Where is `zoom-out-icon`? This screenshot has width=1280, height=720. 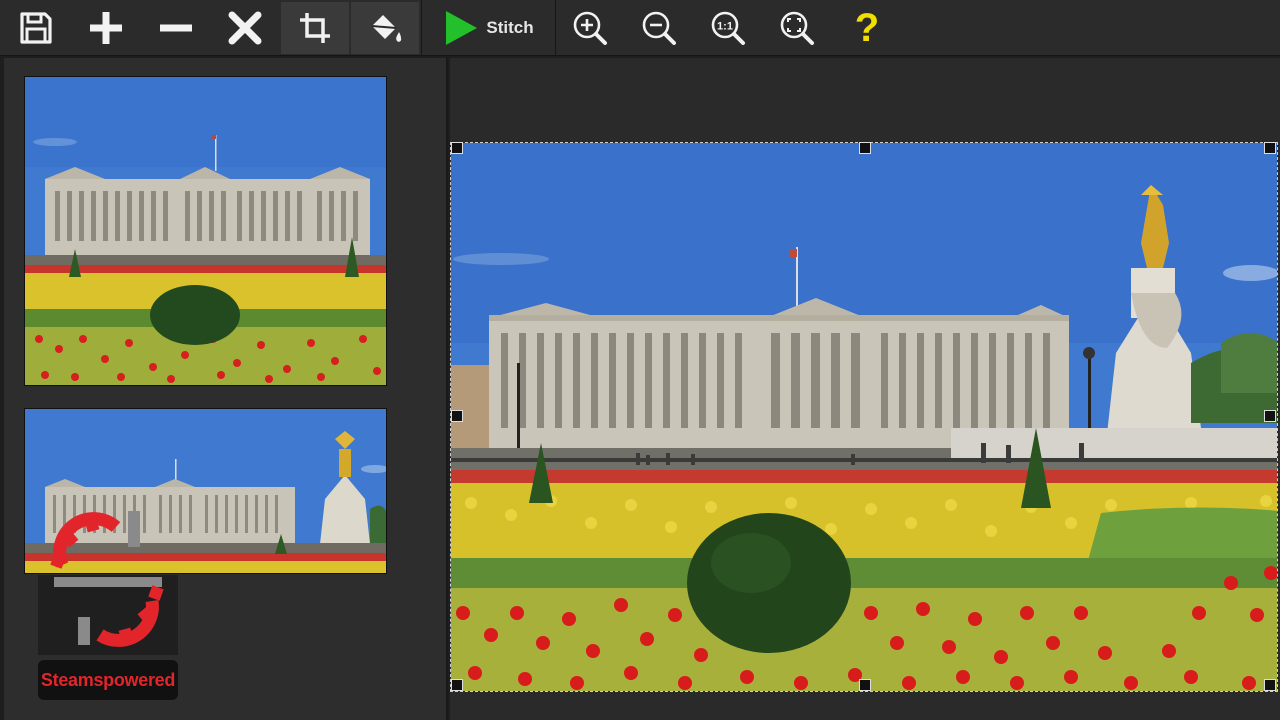 zoom-out-icon is located at coordinates (659, 28).